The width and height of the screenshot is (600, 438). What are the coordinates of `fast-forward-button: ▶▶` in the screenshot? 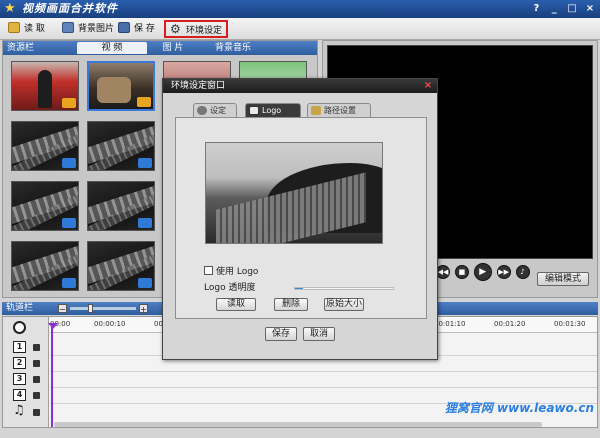 It's located at (503, 272).